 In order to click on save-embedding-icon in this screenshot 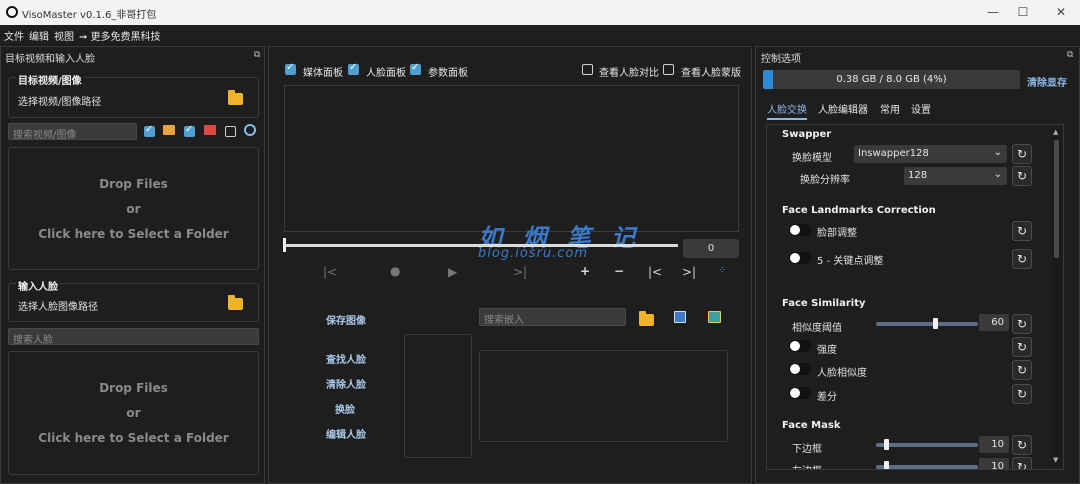, I will do `click(680, 317)`.